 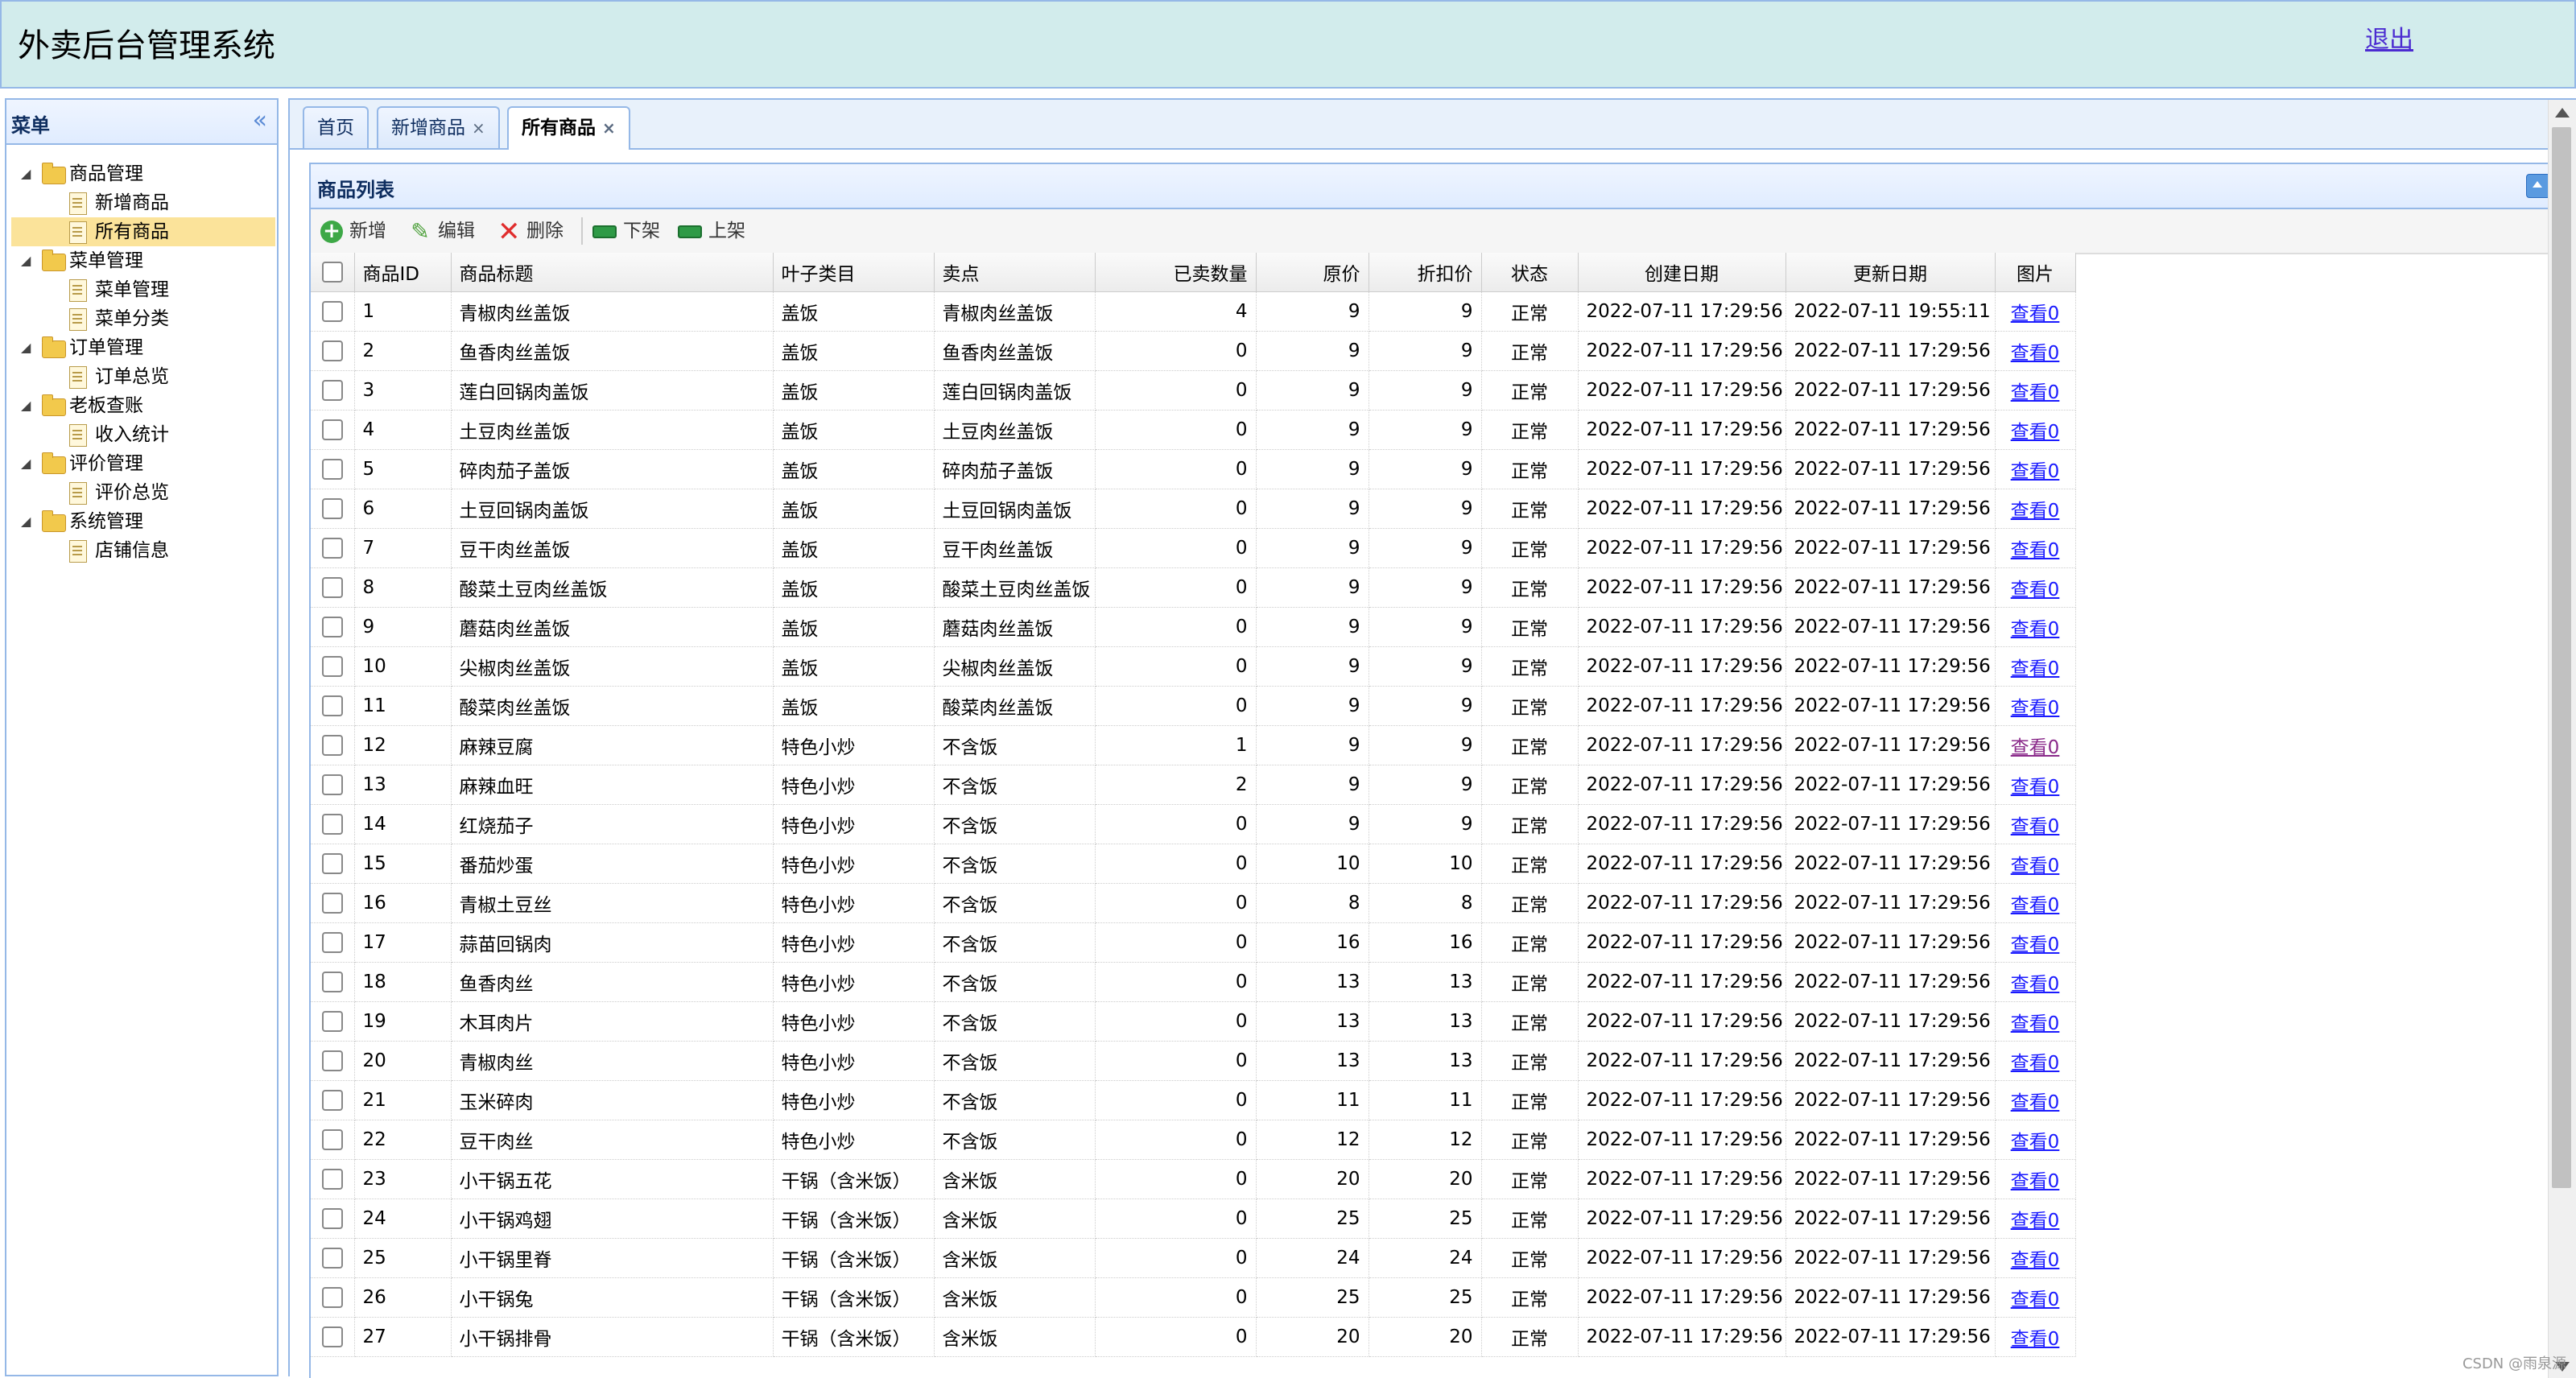 I want to click on tab-2: 所有商品 ×, so click(x=568, y=128).